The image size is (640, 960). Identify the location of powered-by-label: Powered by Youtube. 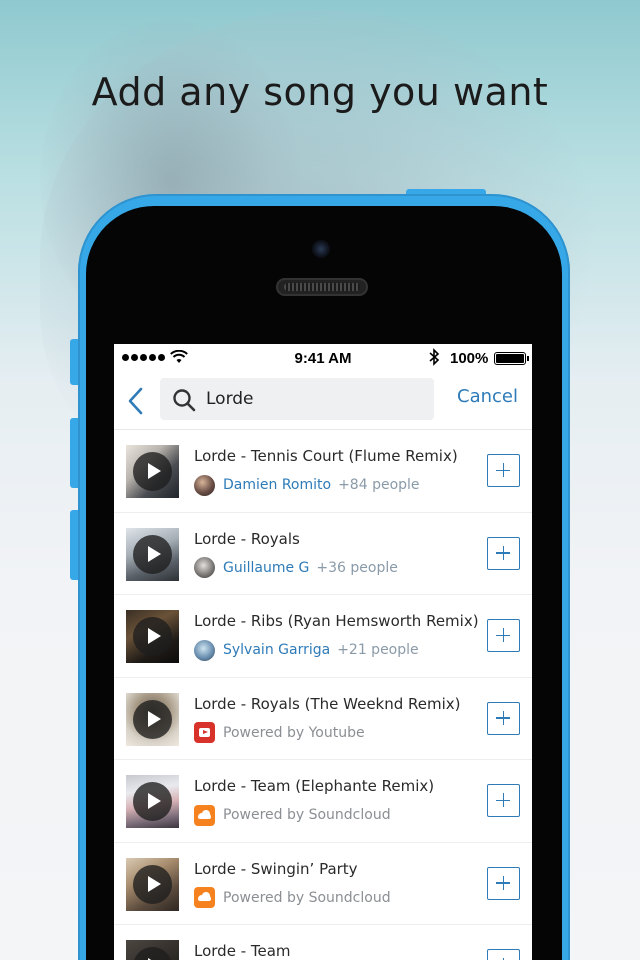
(294, 732).